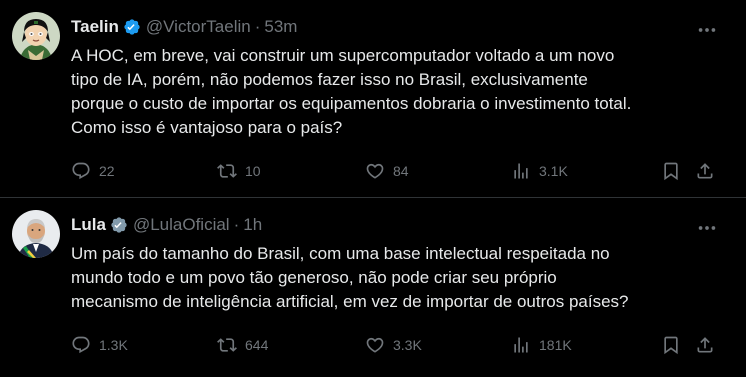 This screenshot has height=377, width=746. I want to click on tweet-text-line: Como isso é vantajoso para o país?, so click(207, 127).